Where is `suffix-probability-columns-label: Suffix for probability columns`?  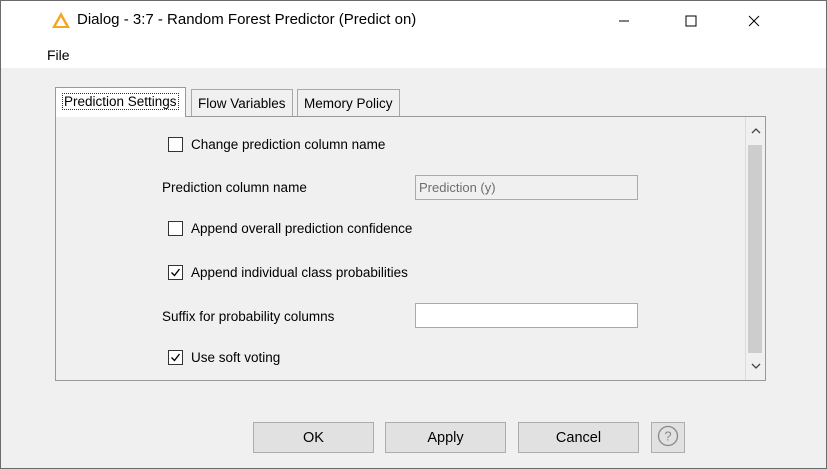
suffix-probability-columns-label: Suffix for probability columns is located at coordinates (248, 316).